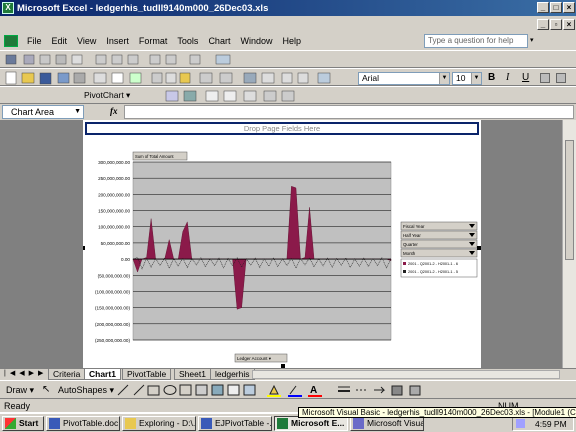 This screenshot has height=432, width=576. I want to click on tray-icon, so click(520, 423).